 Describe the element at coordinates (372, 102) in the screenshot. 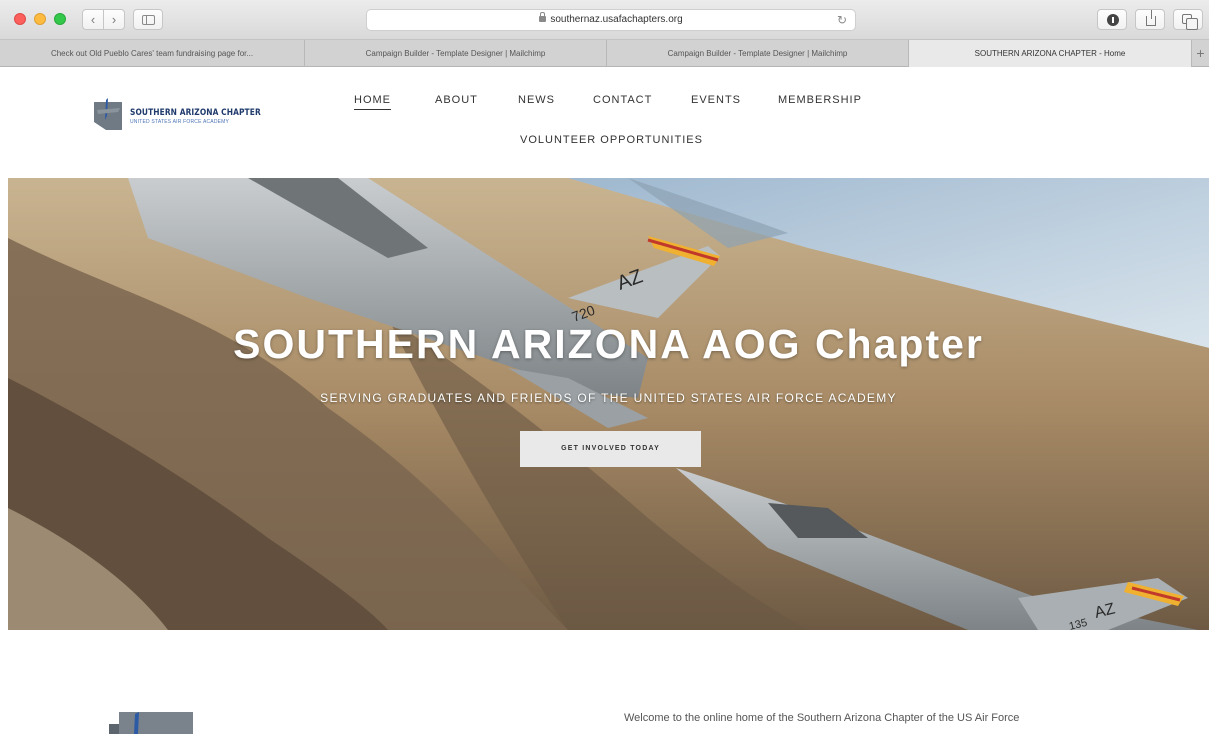

I see `nav-home: HOME` at that location.